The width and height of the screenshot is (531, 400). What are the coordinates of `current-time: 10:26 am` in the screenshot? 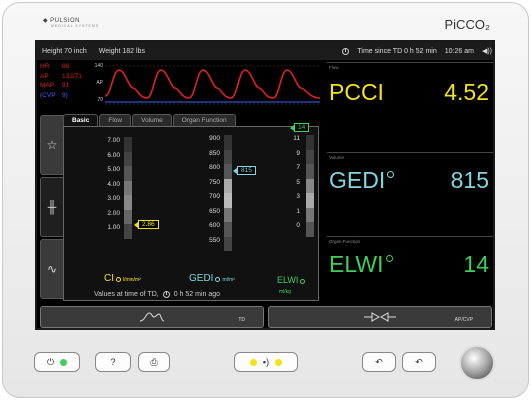 It's located at (459, 51).